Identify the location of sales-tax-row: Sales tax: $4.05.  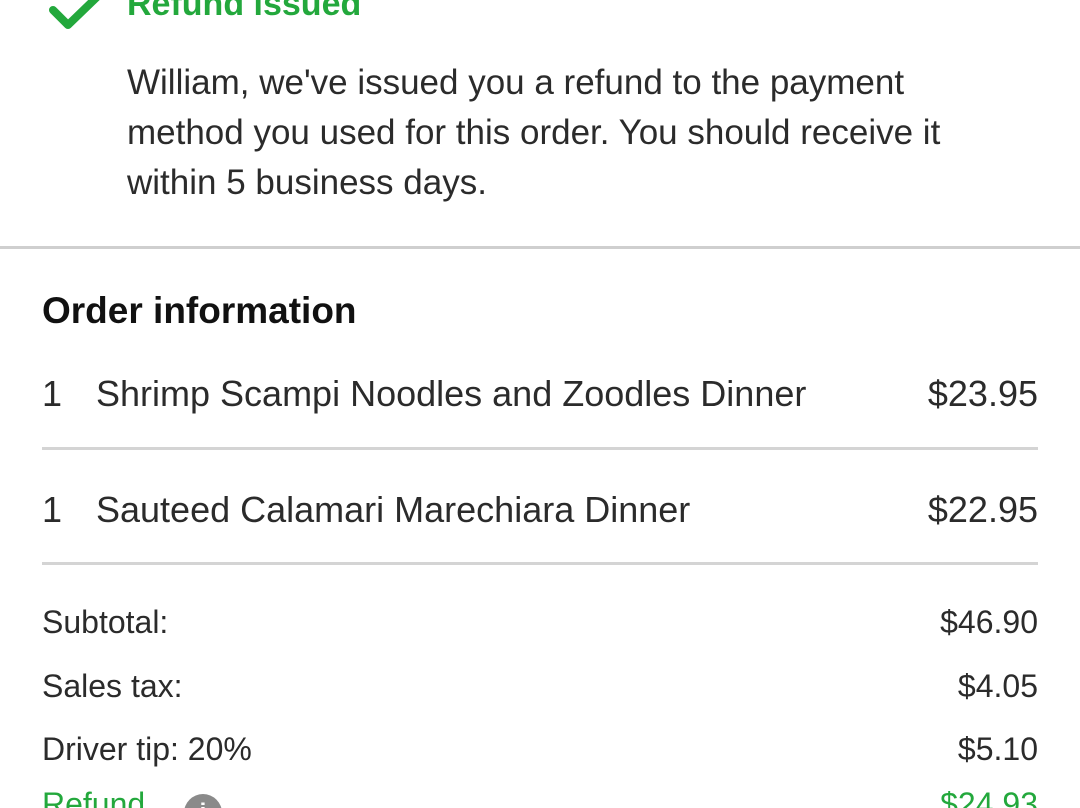
(540, 686).